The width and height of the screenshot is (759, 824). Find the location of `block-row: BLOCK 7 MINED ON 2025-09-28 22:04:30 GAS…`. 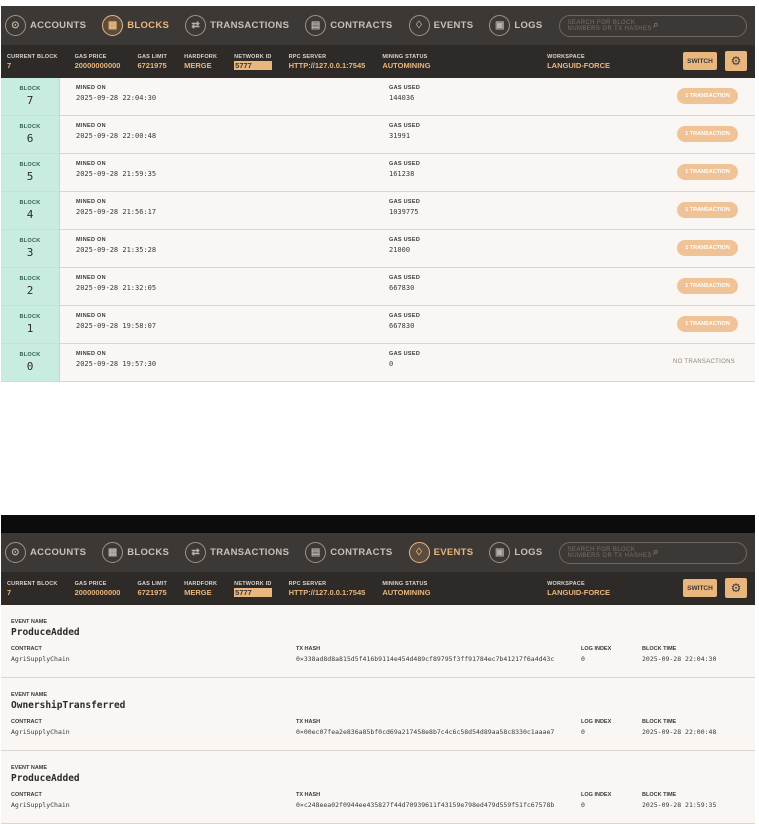

block-row: BLOCK 7 MINED ON 2025-09-28 22:04:30 GAS… is located at coordinates (378, 97).